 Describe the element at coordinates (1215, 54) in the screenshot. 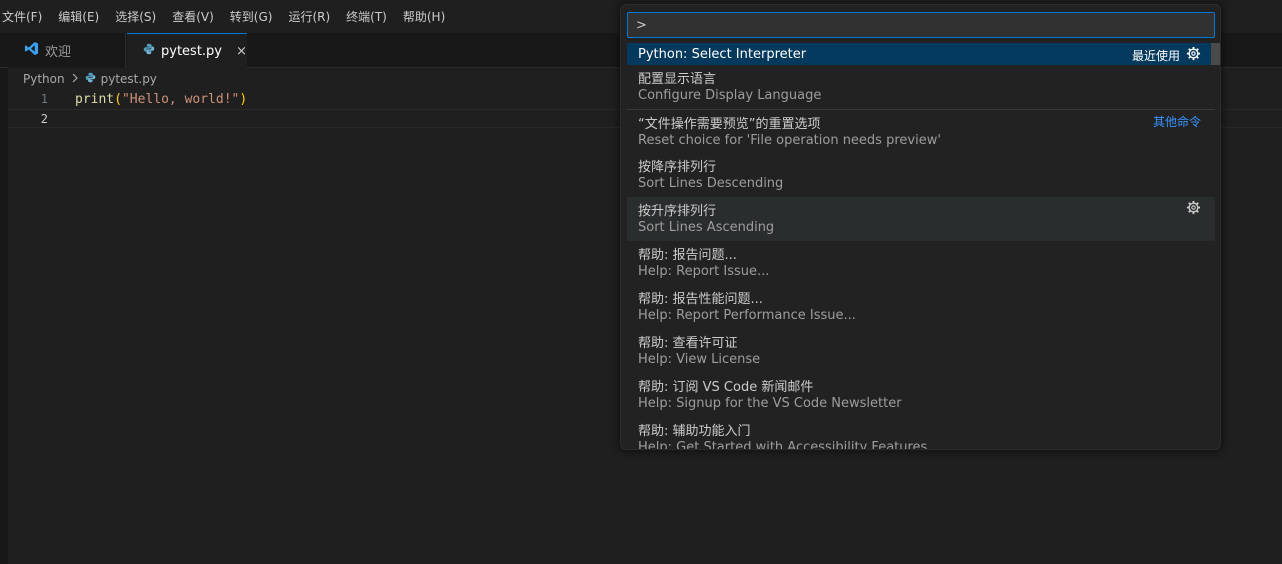

I see `palette-scrollbar` at that location.